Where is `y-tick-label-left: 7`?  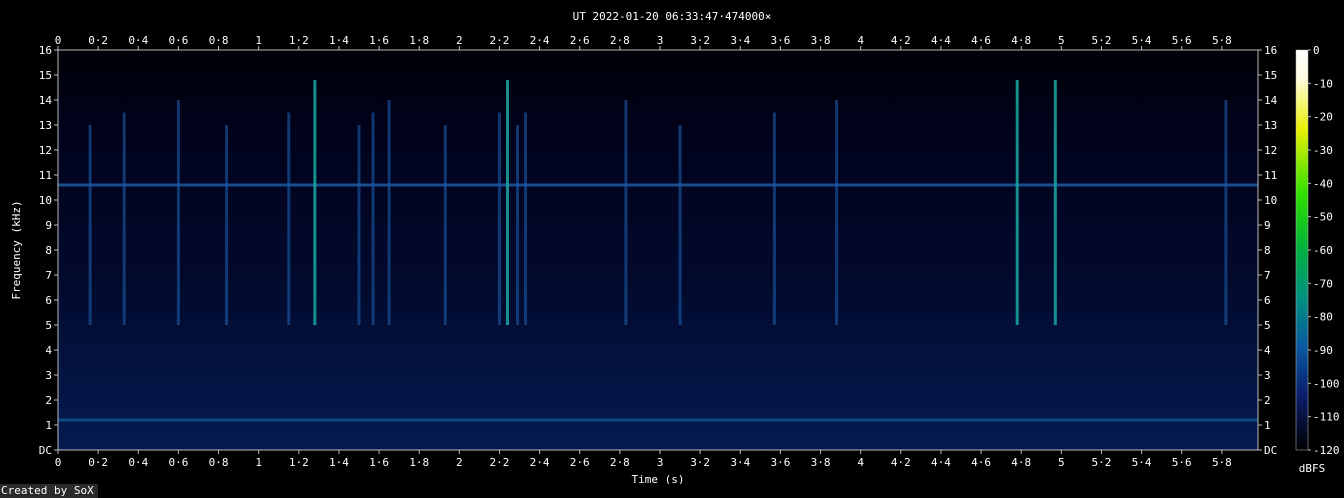
y-tick-label-left: 7 is located at coordinates (48, 275).